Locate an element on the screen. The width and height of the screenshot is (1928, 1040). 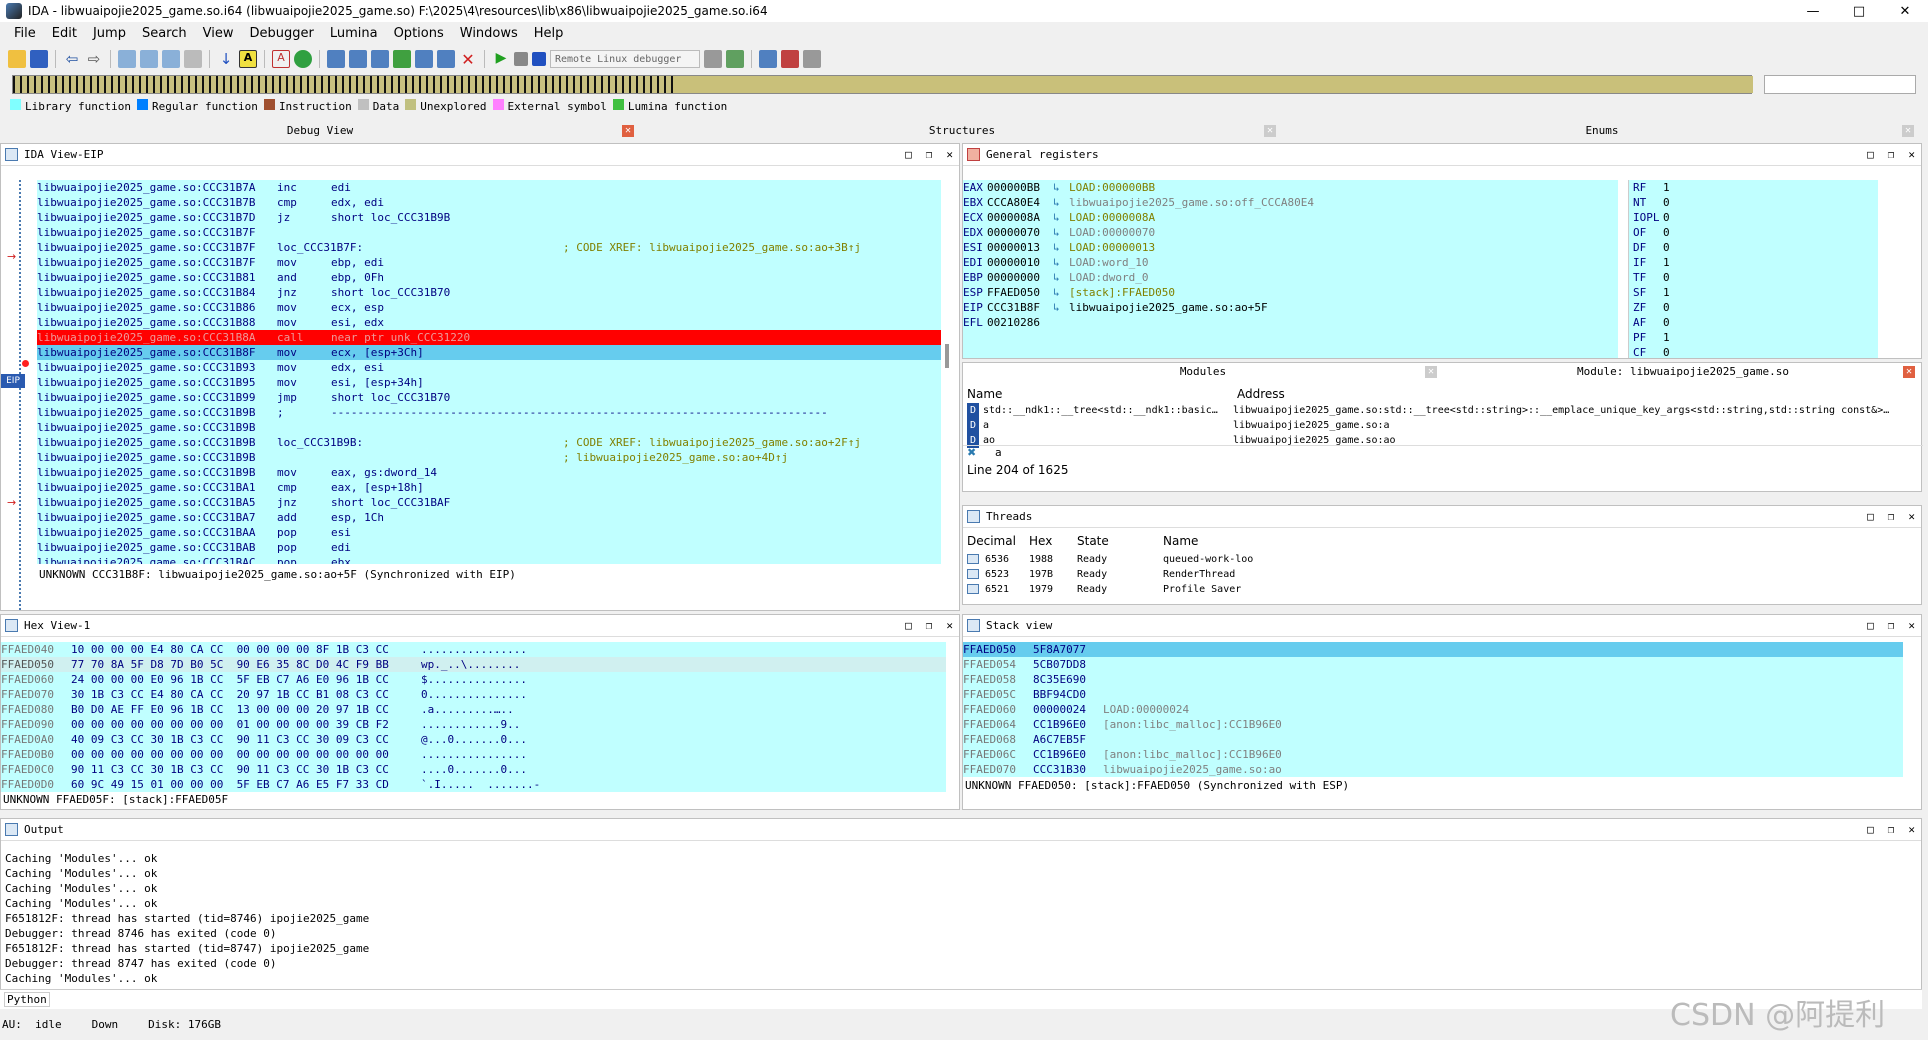
debugger-select: Remote Linux debugger is located at coordinates (625, 59).